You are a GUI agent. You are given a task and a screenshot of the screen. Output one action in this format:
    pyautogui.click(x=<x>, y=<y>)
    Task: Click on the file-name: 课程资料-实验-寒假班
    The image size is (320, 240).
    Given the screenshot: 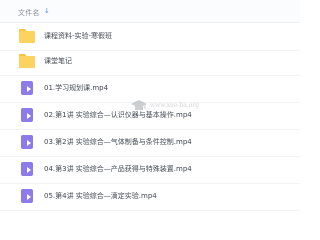 What is the action you would take?
    pyautogui.click(x=78, y=36)
    